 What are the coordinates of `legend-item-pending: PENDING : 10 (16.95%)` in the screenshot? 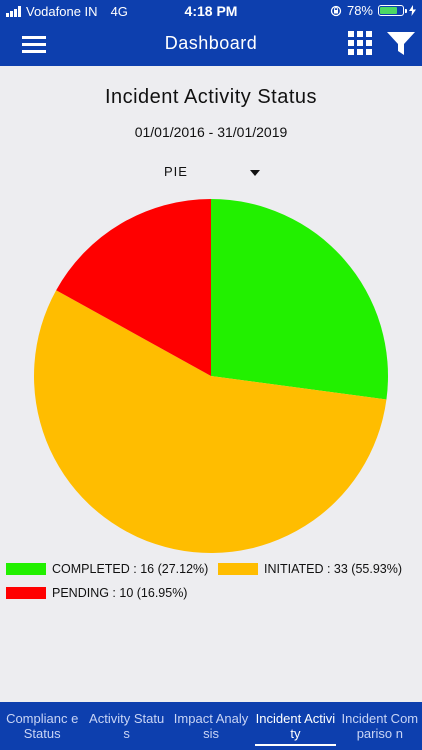 It's located at (96, 593).